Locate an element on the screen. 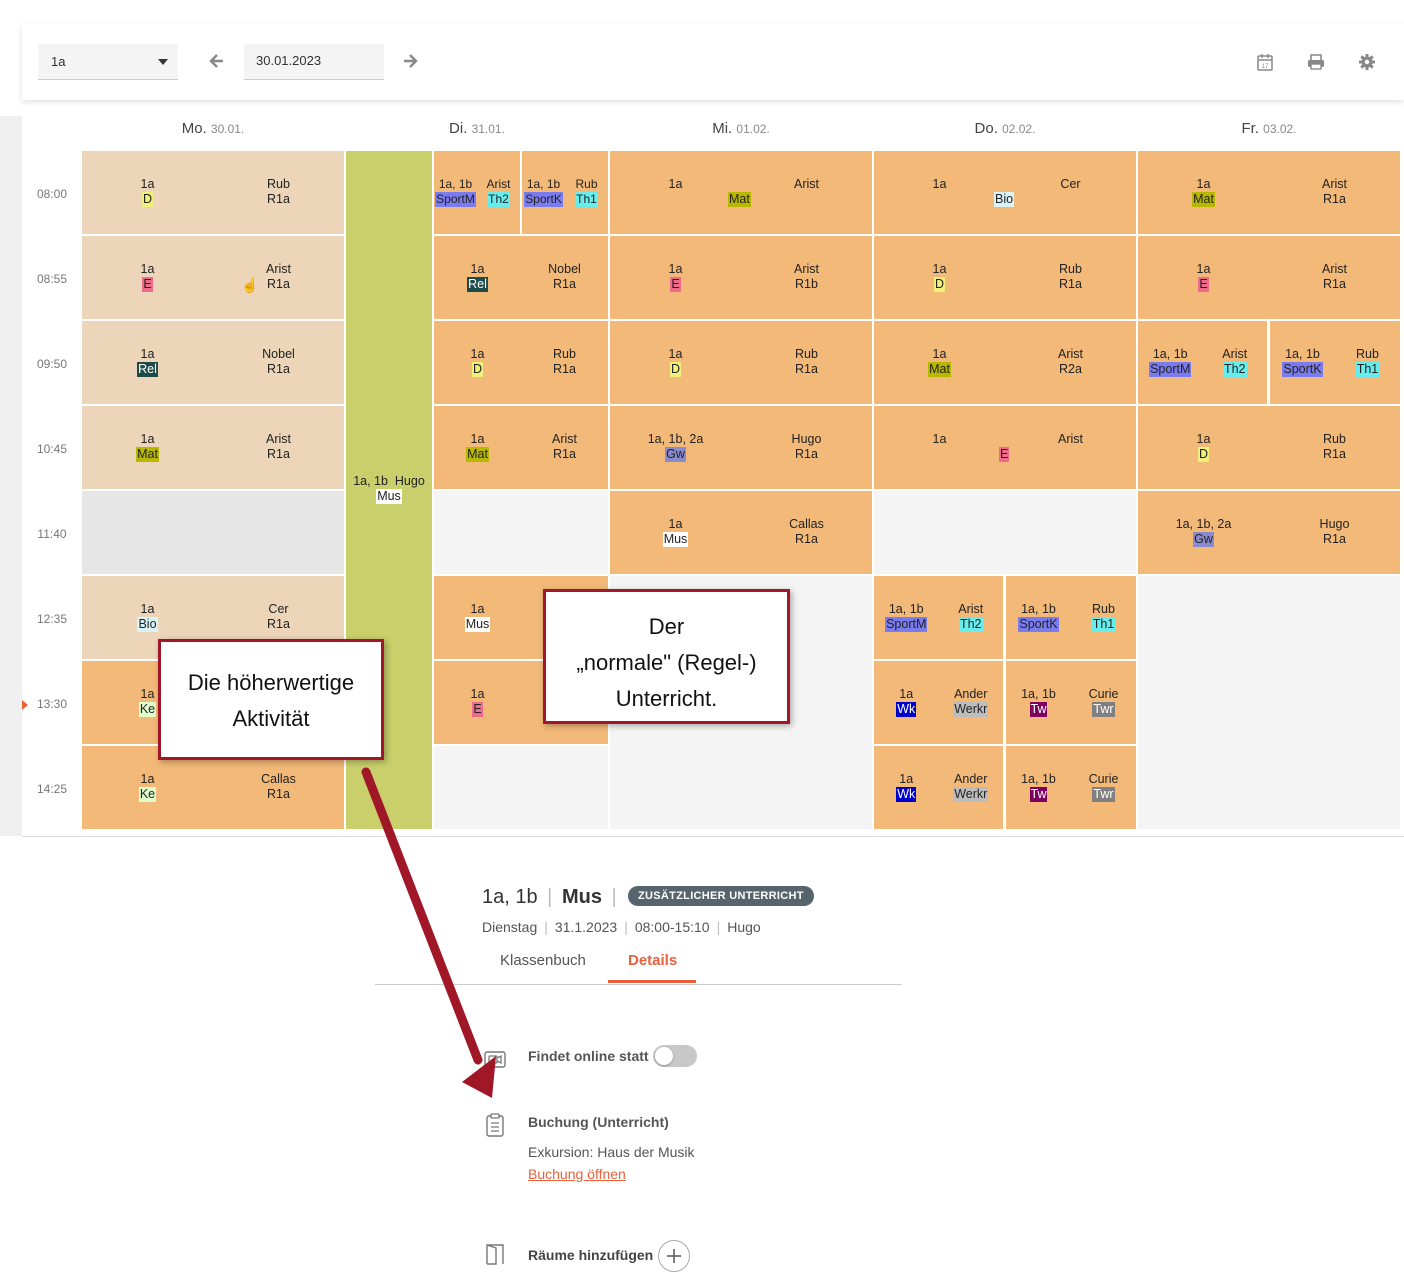 This screenshot has height=1279, width=1404. day-header-mo: Mo. 30.01. is located at coordinates (213, 128).